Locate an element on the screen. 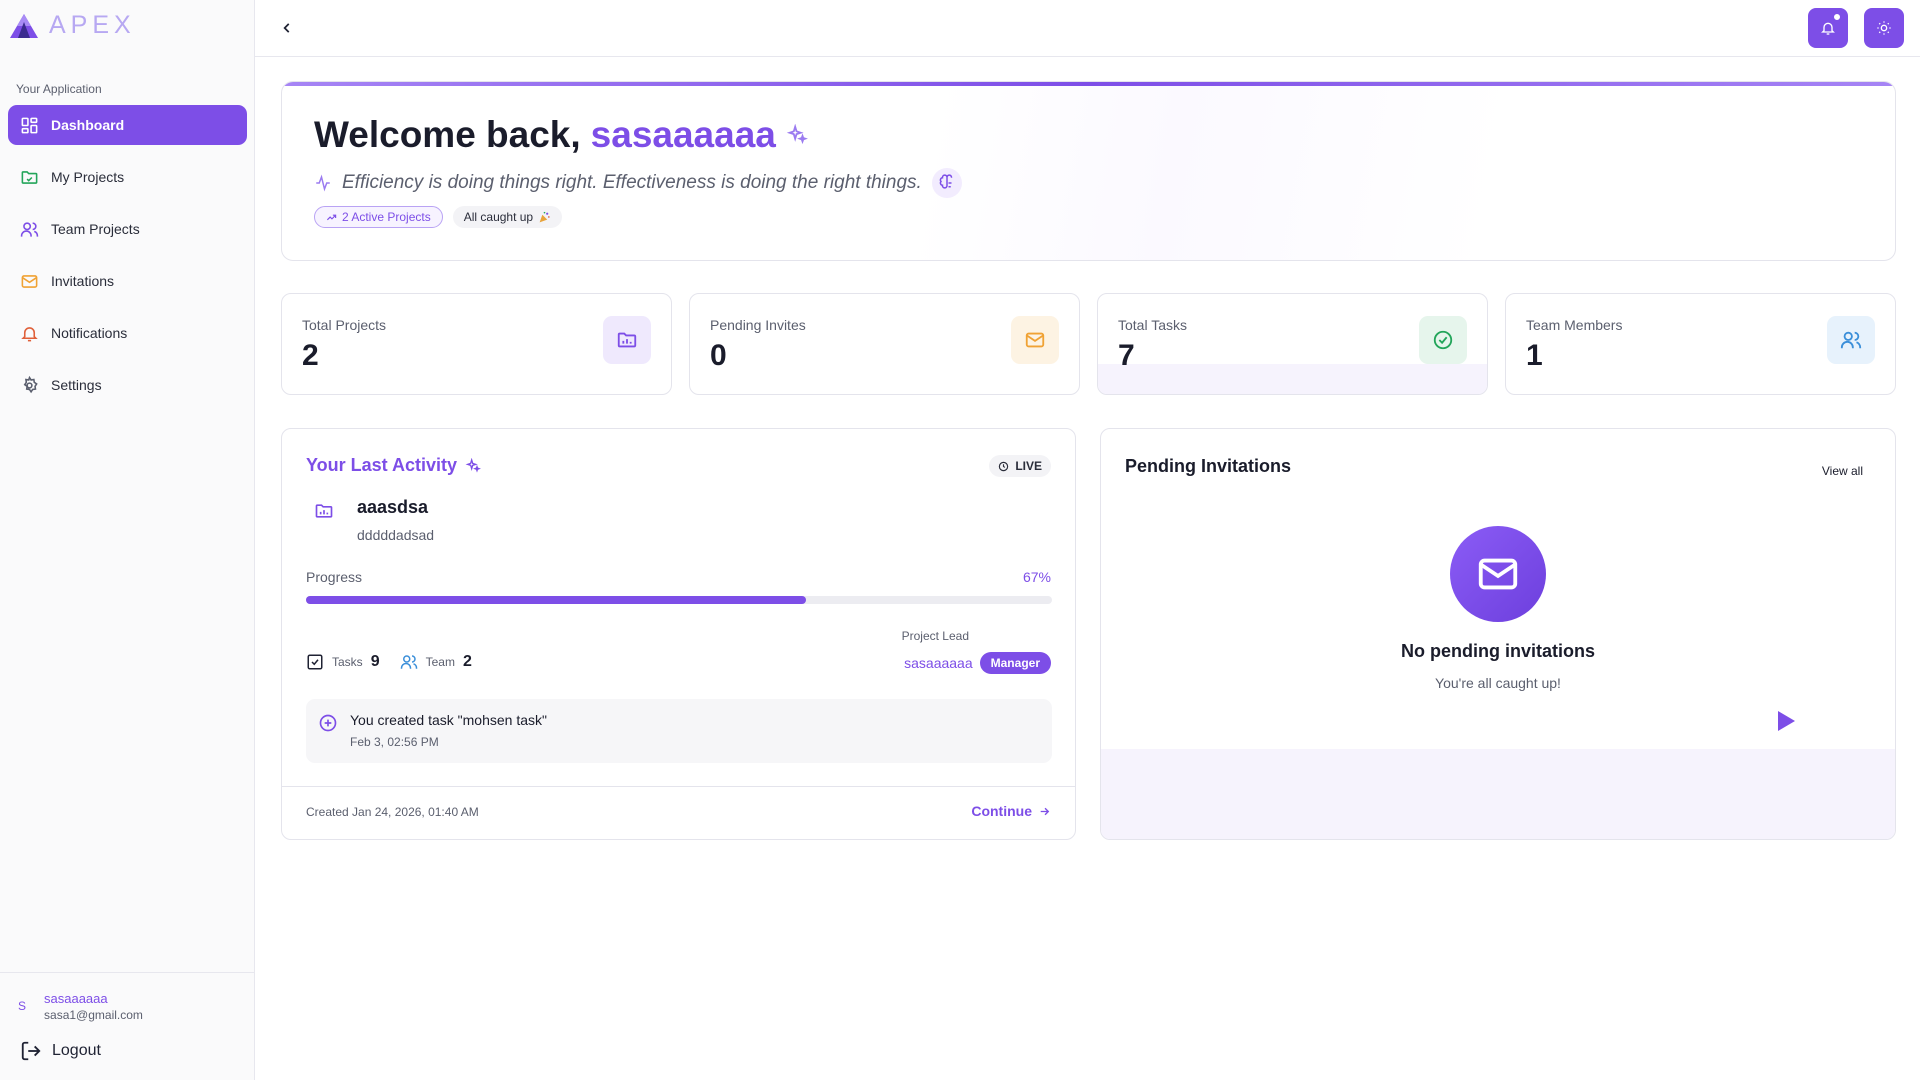 Image resolution: width=1920 pixels, height=1080 pixels. dashboard-icon is located at coordinates (29, 125).